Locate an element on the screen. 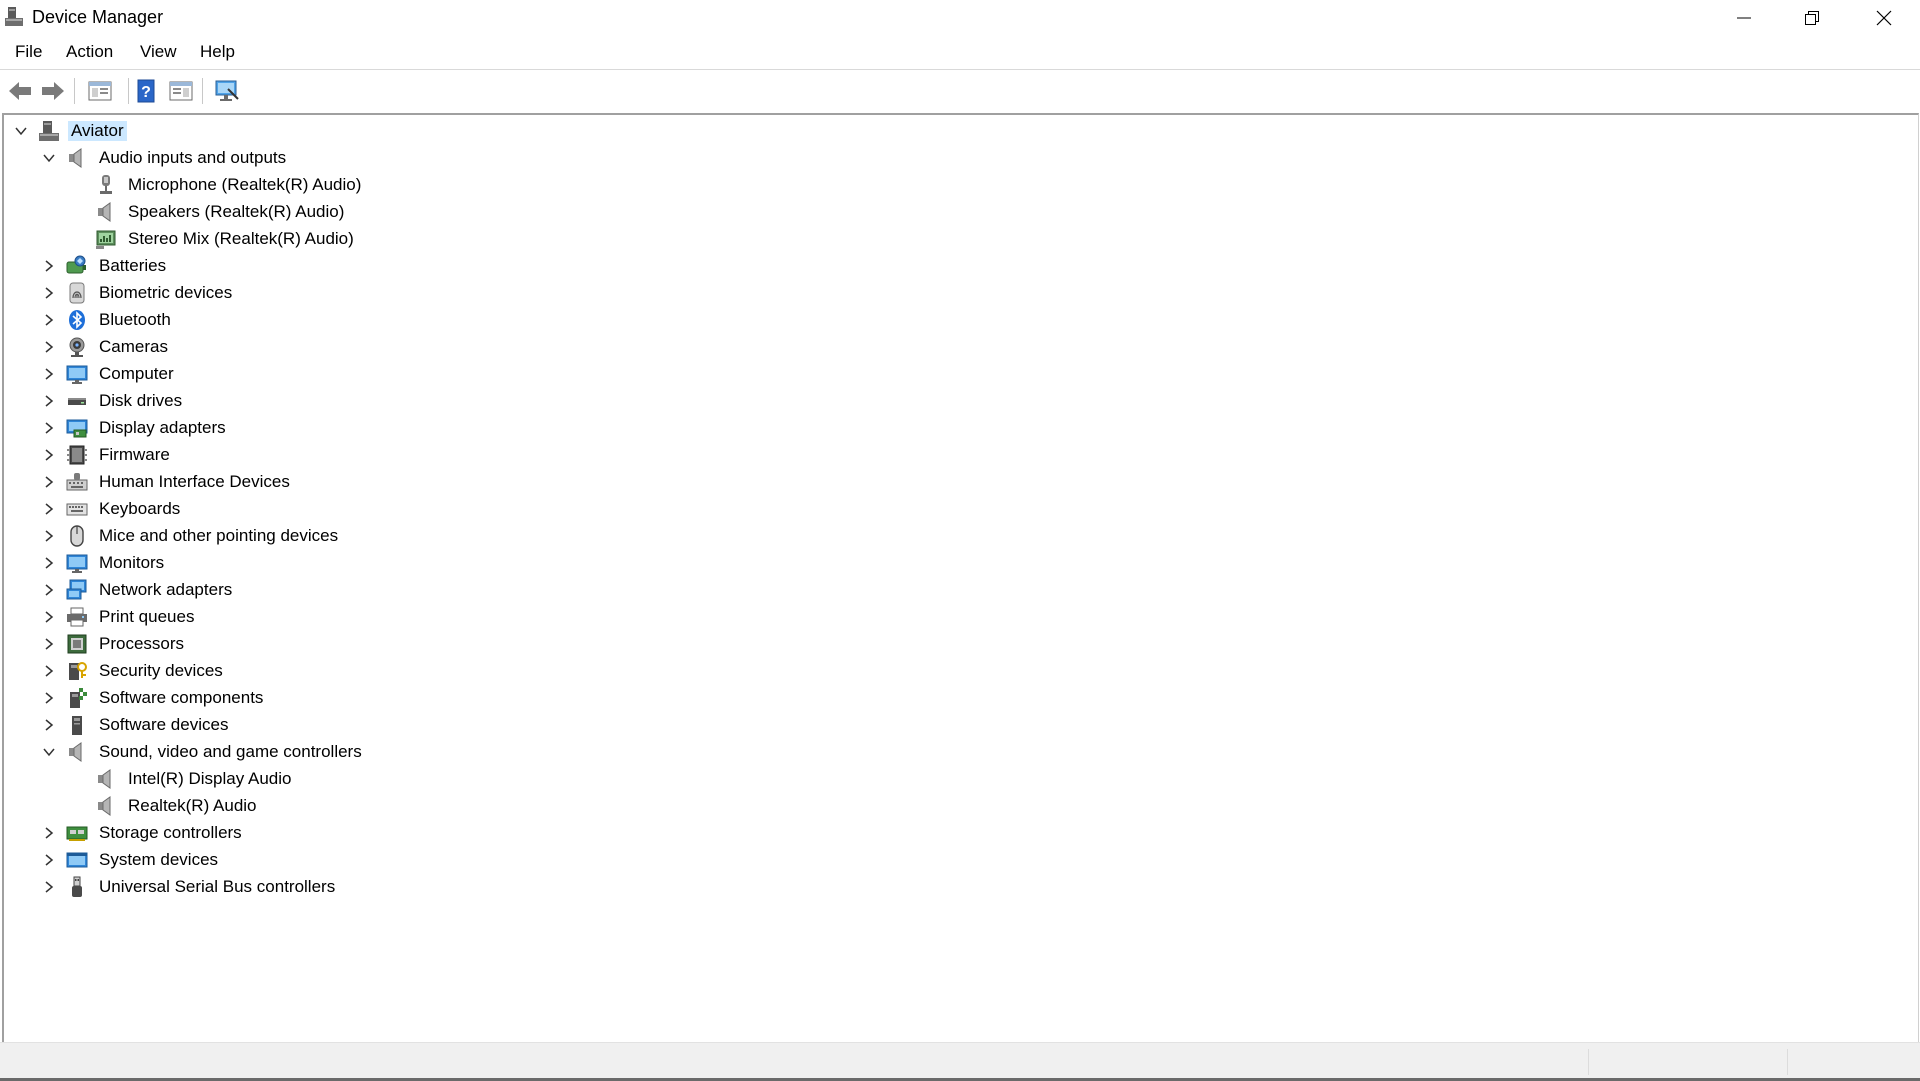 Image resolution: width=1920 pixels, height=1081 pixels. tree-item-label: Computer is located at coordinates (136, 373).